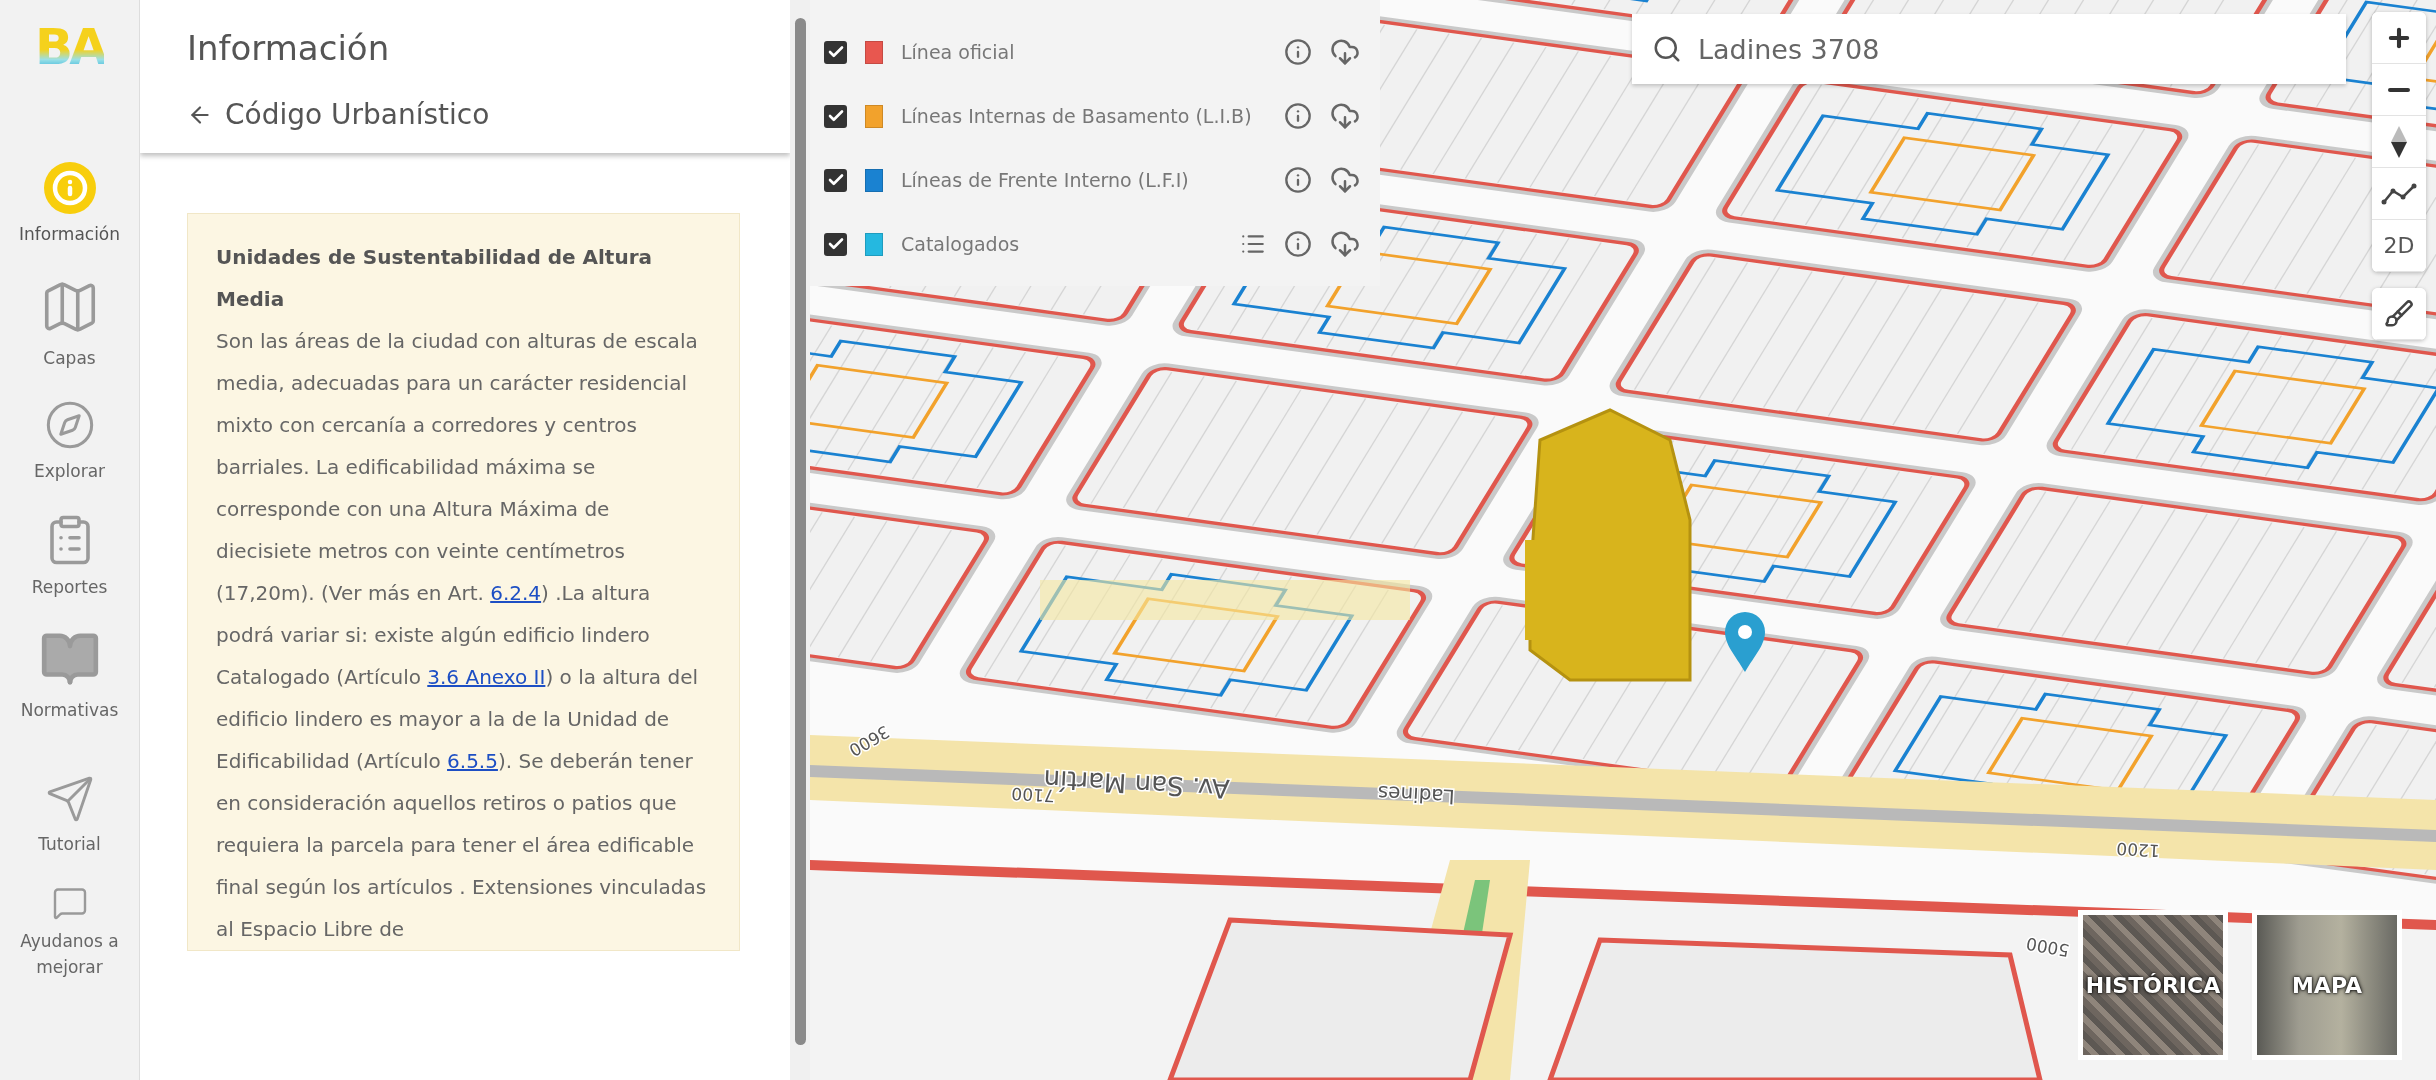 The width and height of the screenshot is (2436, 1080). What do you see at coordinates (486, 677) in the screenshot?
I see `article-link: 3.6 Anexo II` at bounding box center [486, 677].